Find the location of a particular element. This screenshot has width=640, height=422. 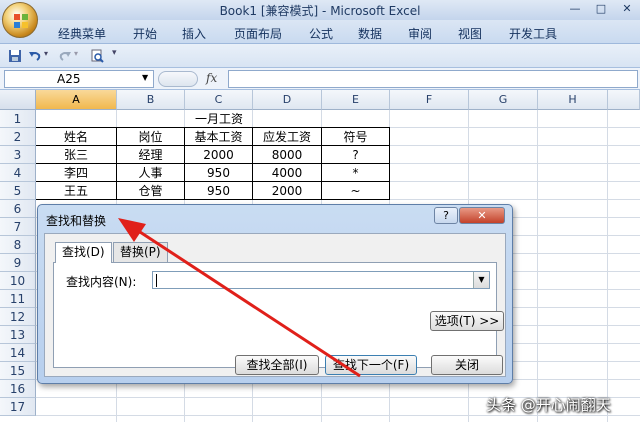

tab-developer: 开发工具 is located at coordinates (533, 33).